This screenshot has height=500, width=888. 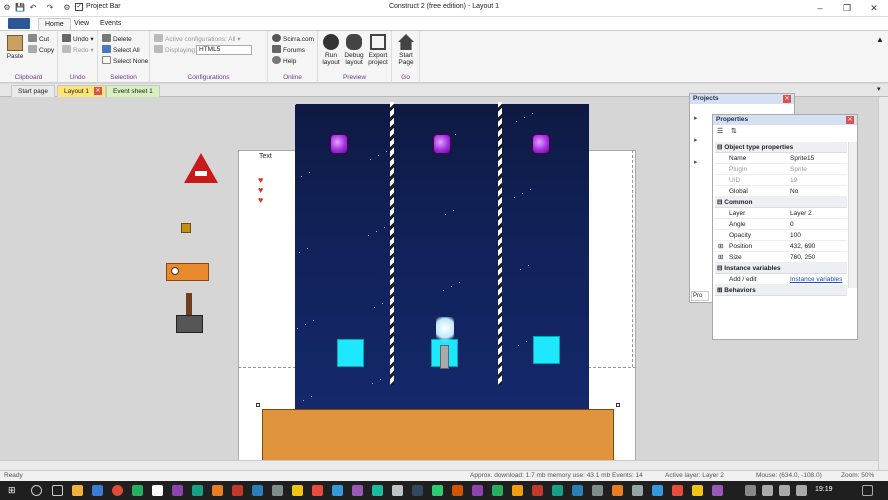 I want to click on projects-tab: Pro, so click(x=700, y=296).